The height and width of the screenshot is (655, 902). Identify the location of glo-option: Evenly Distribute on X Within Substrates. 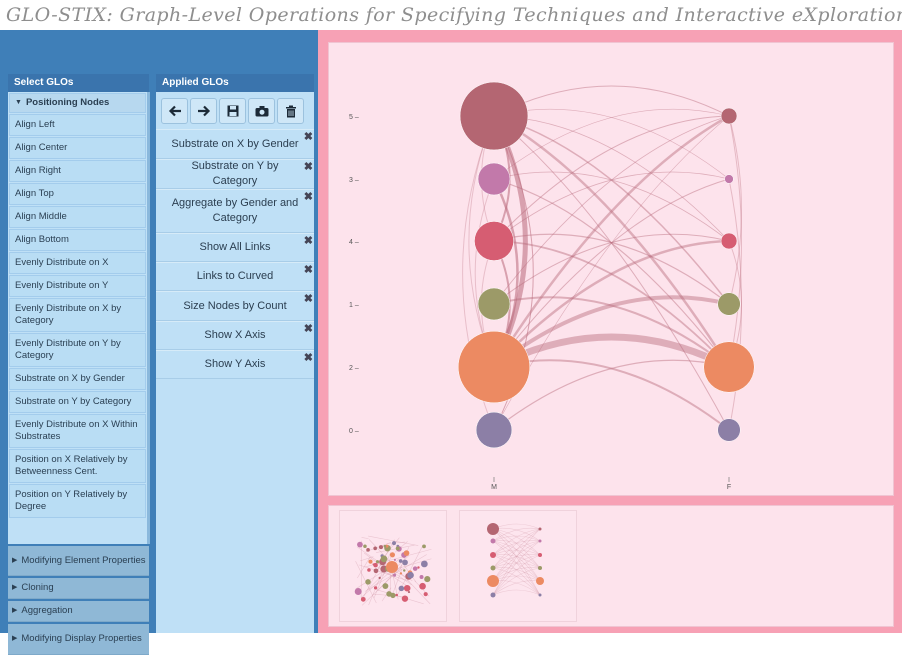
(77, 431).